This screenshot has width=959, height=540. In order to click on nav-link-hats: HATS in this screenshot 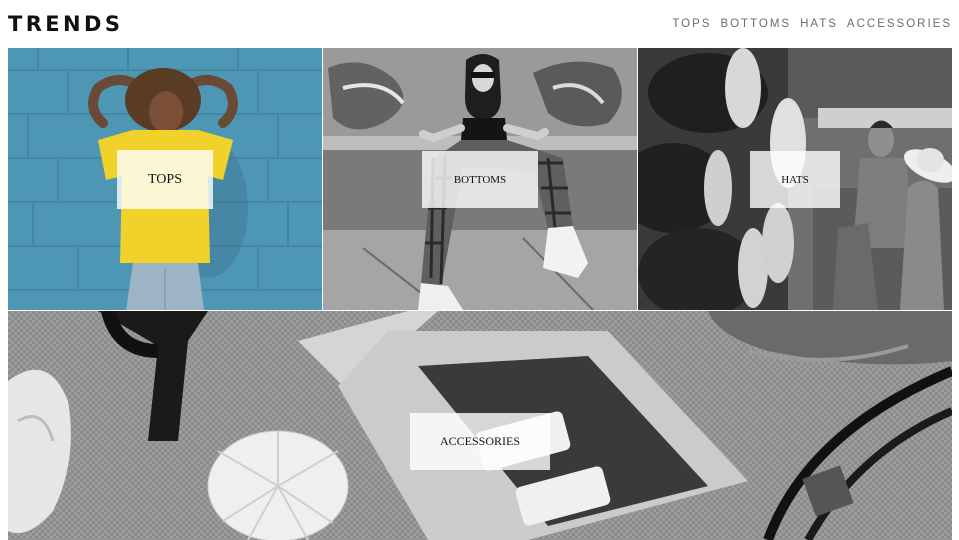, I will do `click(819, 24)`.